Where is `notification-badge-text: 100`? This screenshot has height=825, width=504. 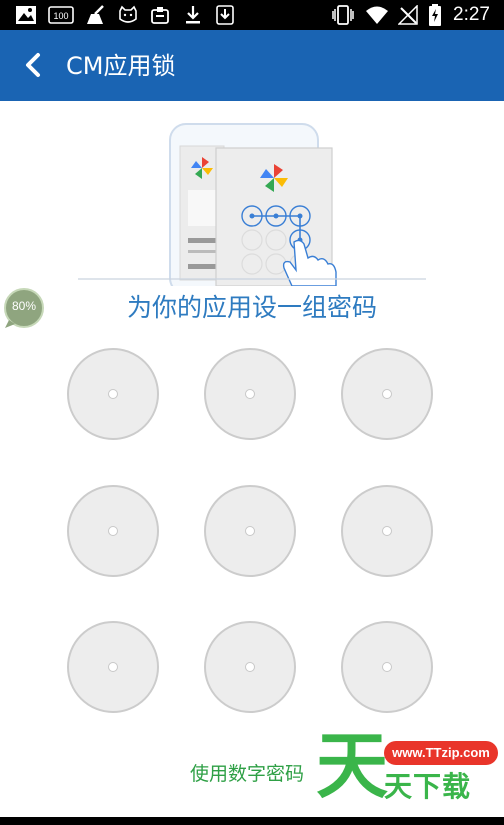 notification-badge-text: 100 is located at coordinates (60, 16).